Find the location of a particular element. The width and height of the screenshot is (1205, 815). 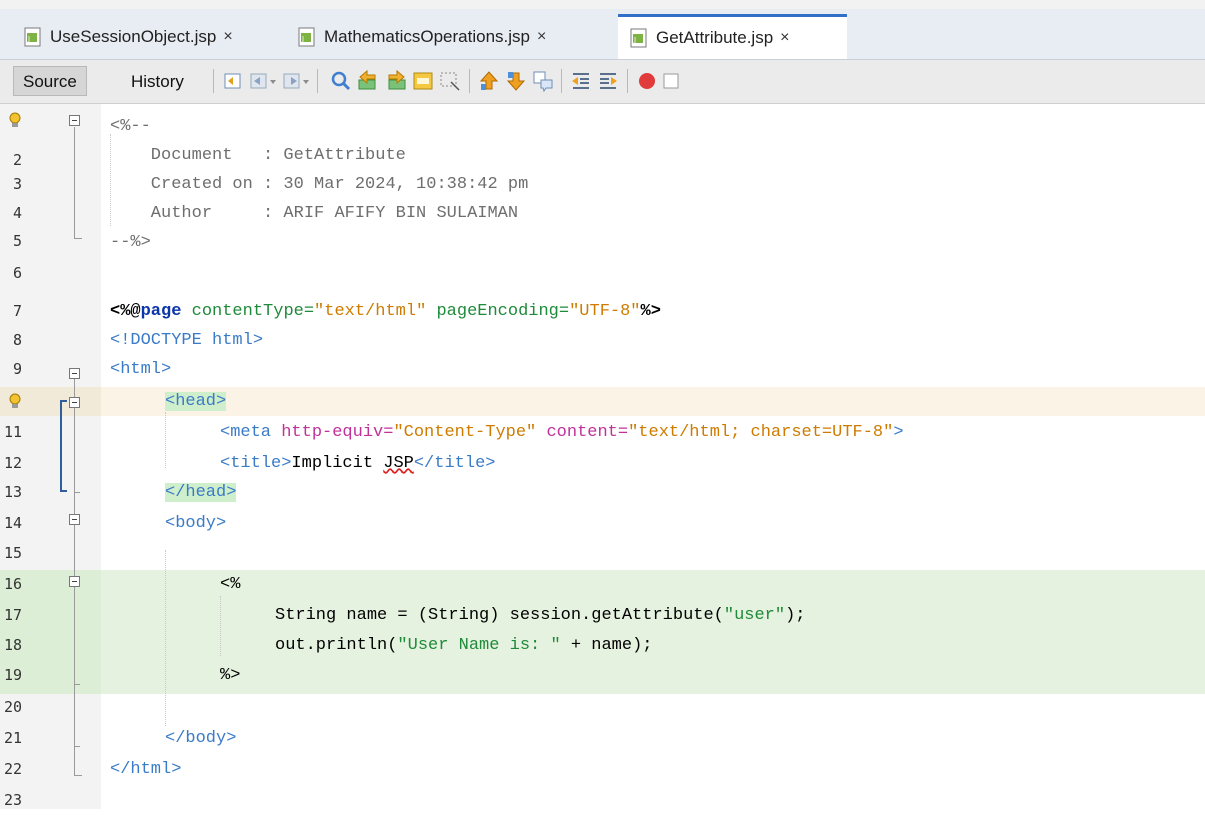

line-number: 5 is located at coordinates (17, 241).